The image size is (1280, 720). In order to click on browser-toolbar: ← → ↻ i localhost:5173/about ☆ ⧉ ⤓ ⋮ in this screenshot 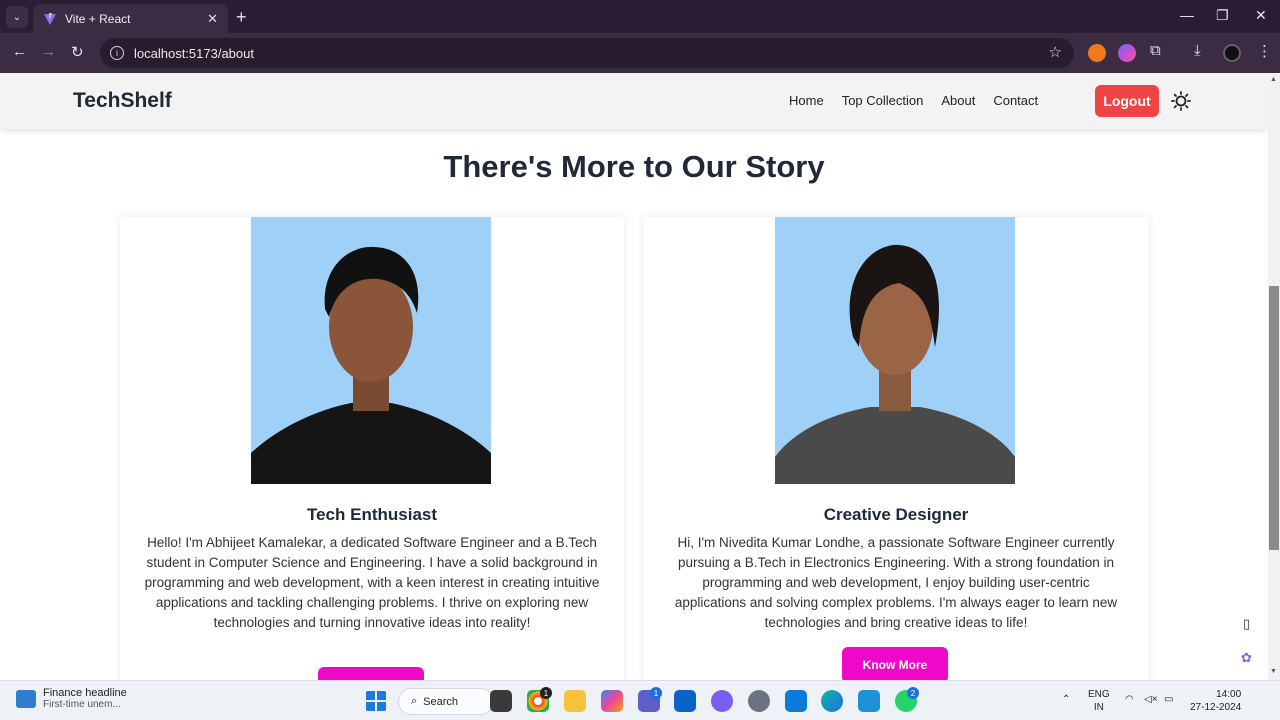, I will do `click(640, 53)`.